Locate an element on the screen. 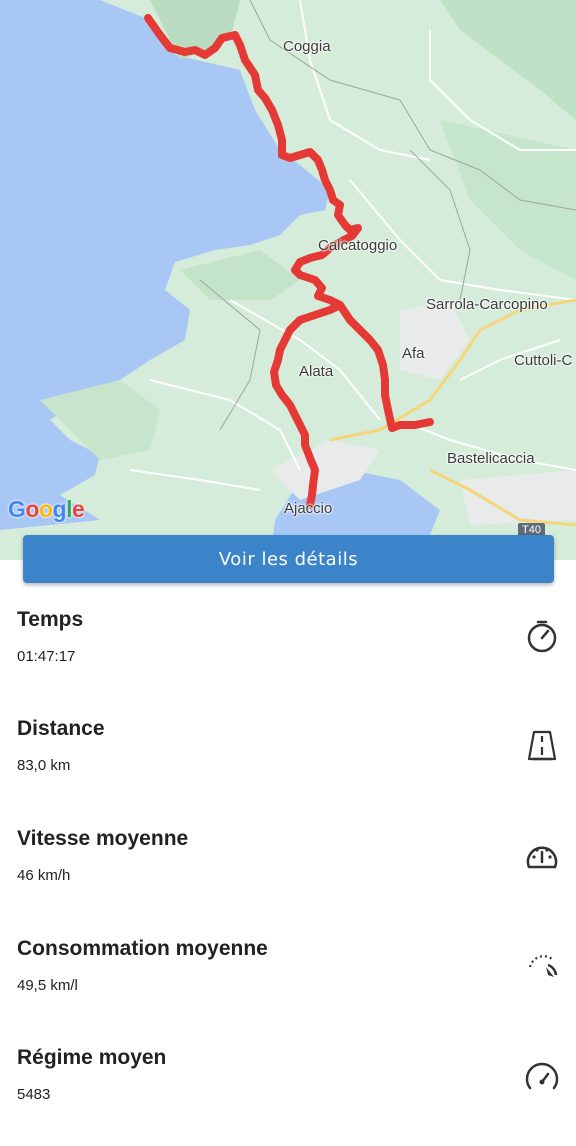 The height and width of the screenshot is (1146, 576). stat-average-speed: Vitesse moyenne 46 km/h is located at coordinates (288, 877).